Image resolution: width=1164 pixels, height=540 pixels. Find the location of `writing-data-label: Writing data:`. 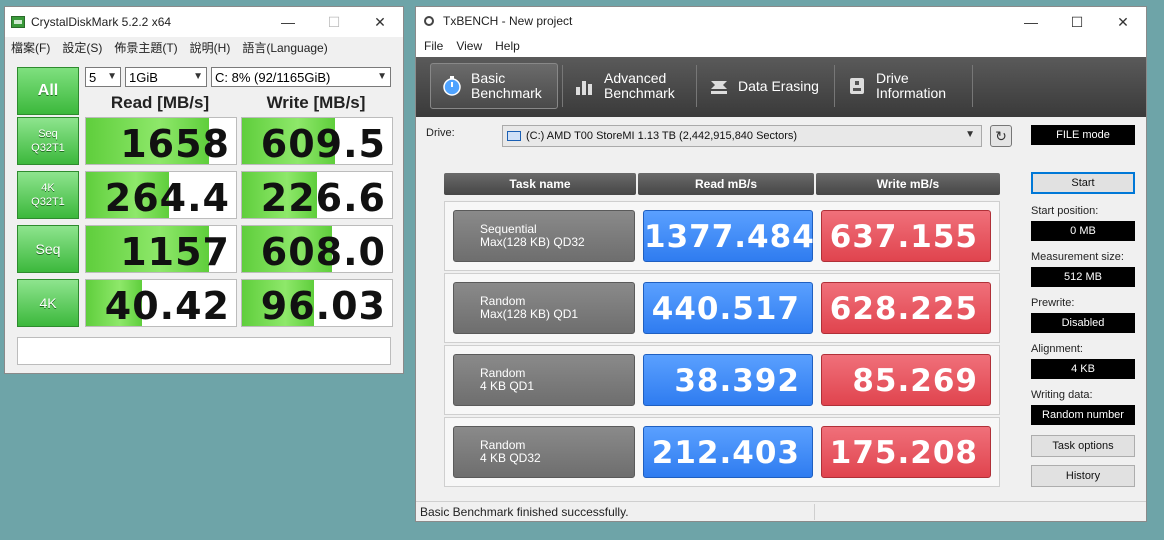

writing-data-label: Writing data: is located at coordinates (1062, 395).